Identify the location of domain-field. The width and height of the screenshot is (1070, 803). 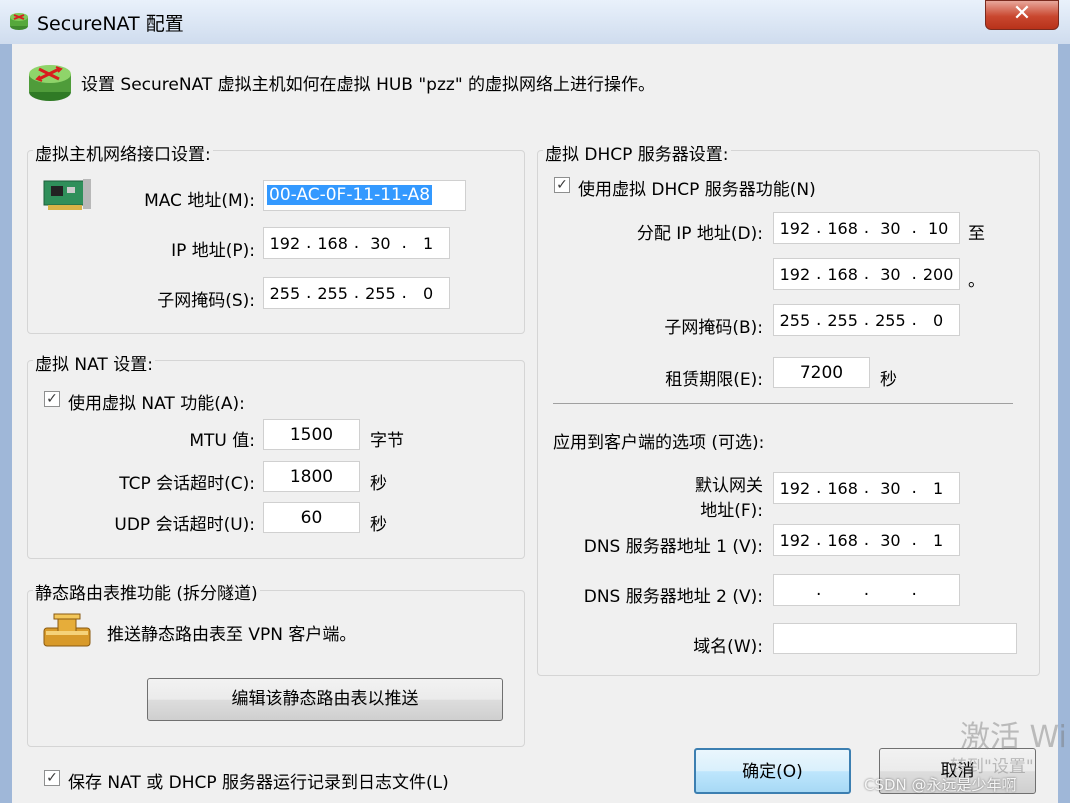
(895, 638).